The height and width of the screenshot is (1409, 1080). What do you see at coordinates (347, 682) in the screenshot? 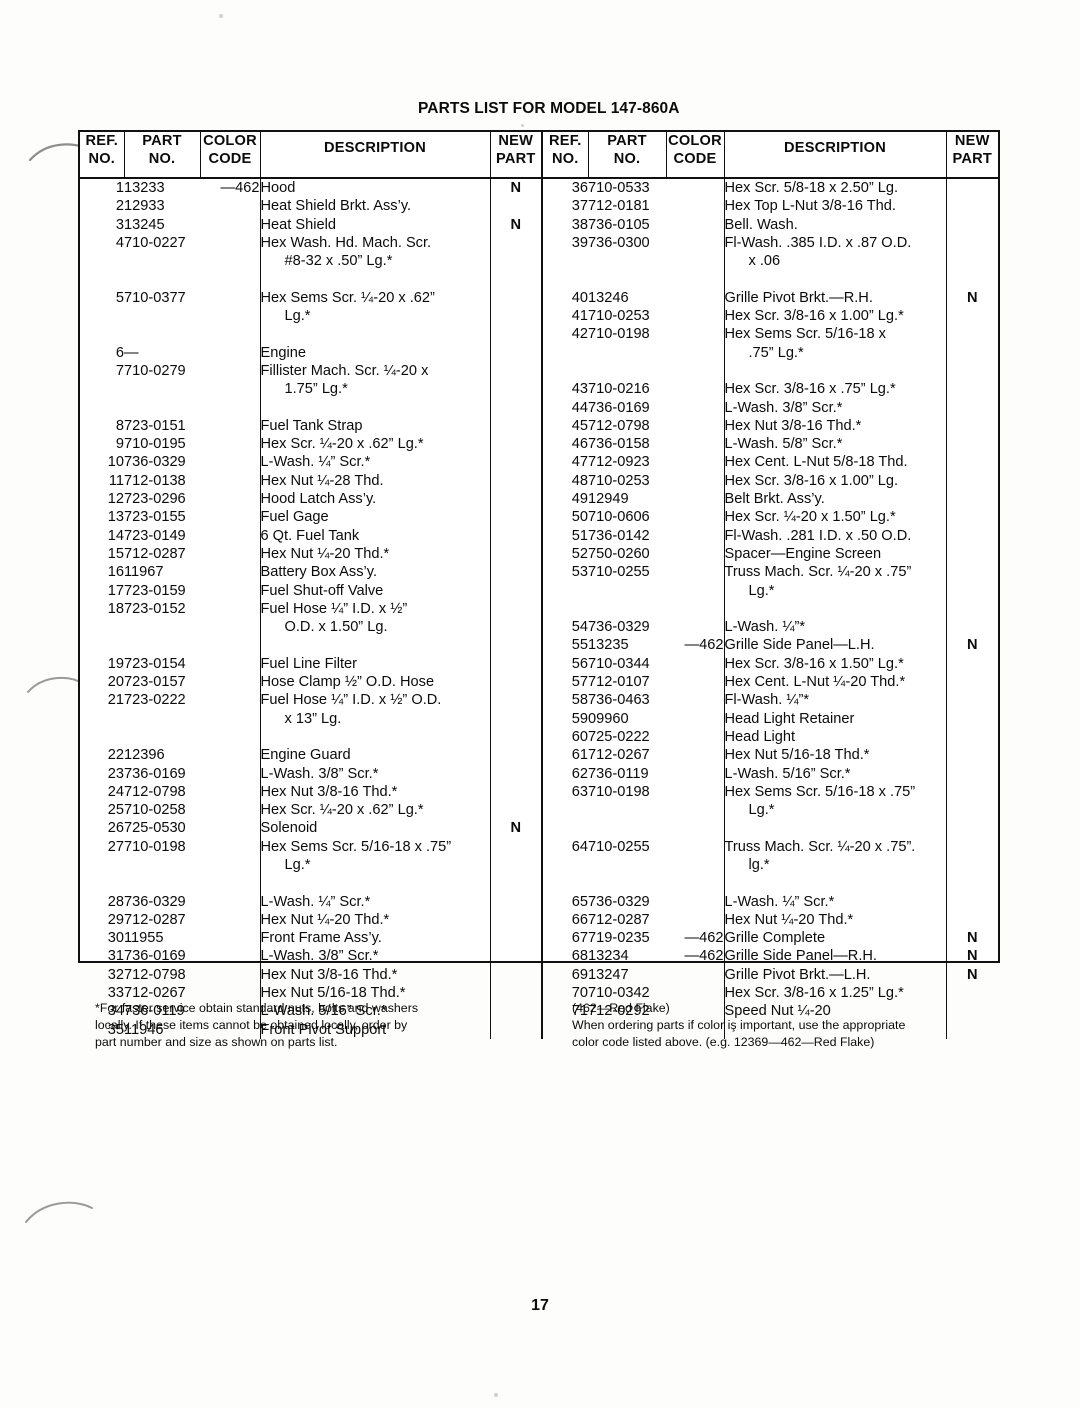
I see `description-cell: Hose Clamp ½” O.D. Hose` at bounding box center [347, 682].